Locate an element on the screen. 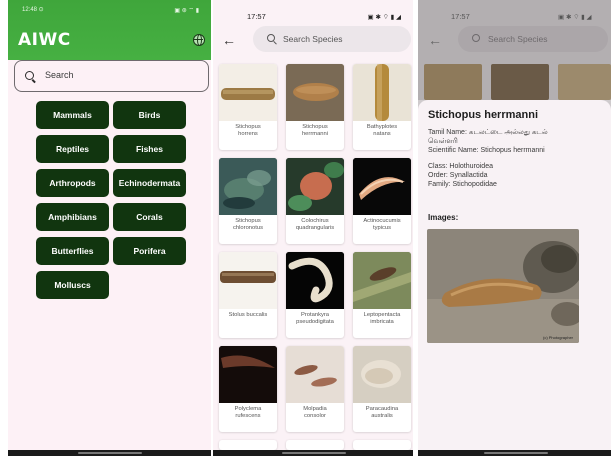 Image resolution: width=611 pixels, height=456 pixels. category-button-mammals: Mammals is located at coordinates (72, 115).